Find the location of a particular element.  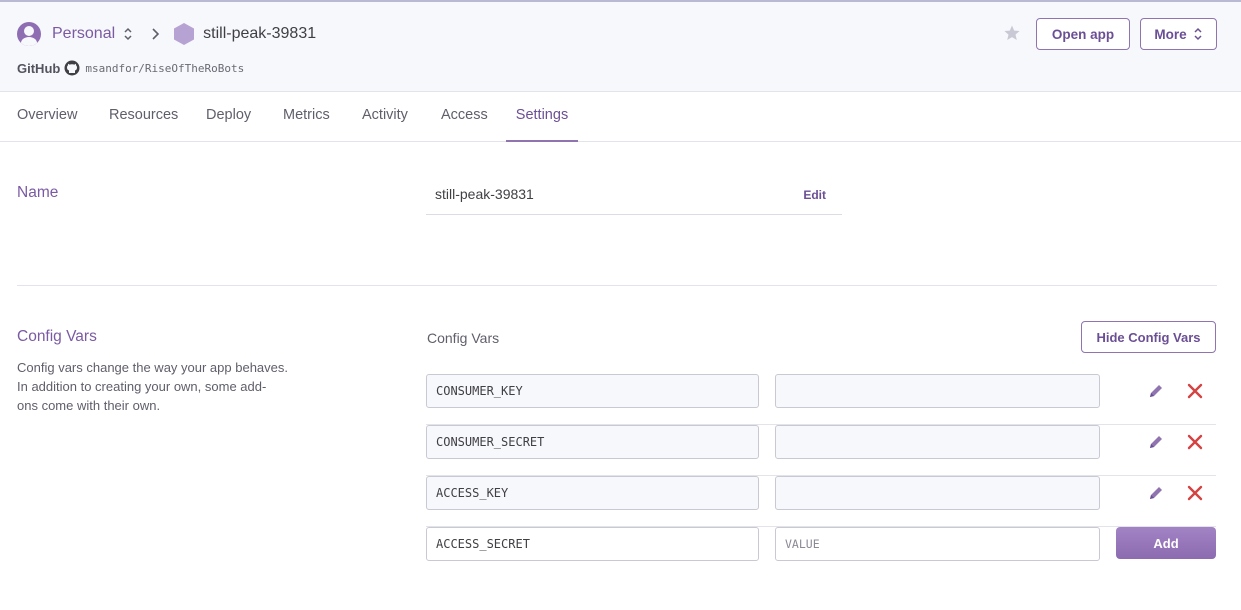

chevron-right-icon is located at coordinates (156, 34).